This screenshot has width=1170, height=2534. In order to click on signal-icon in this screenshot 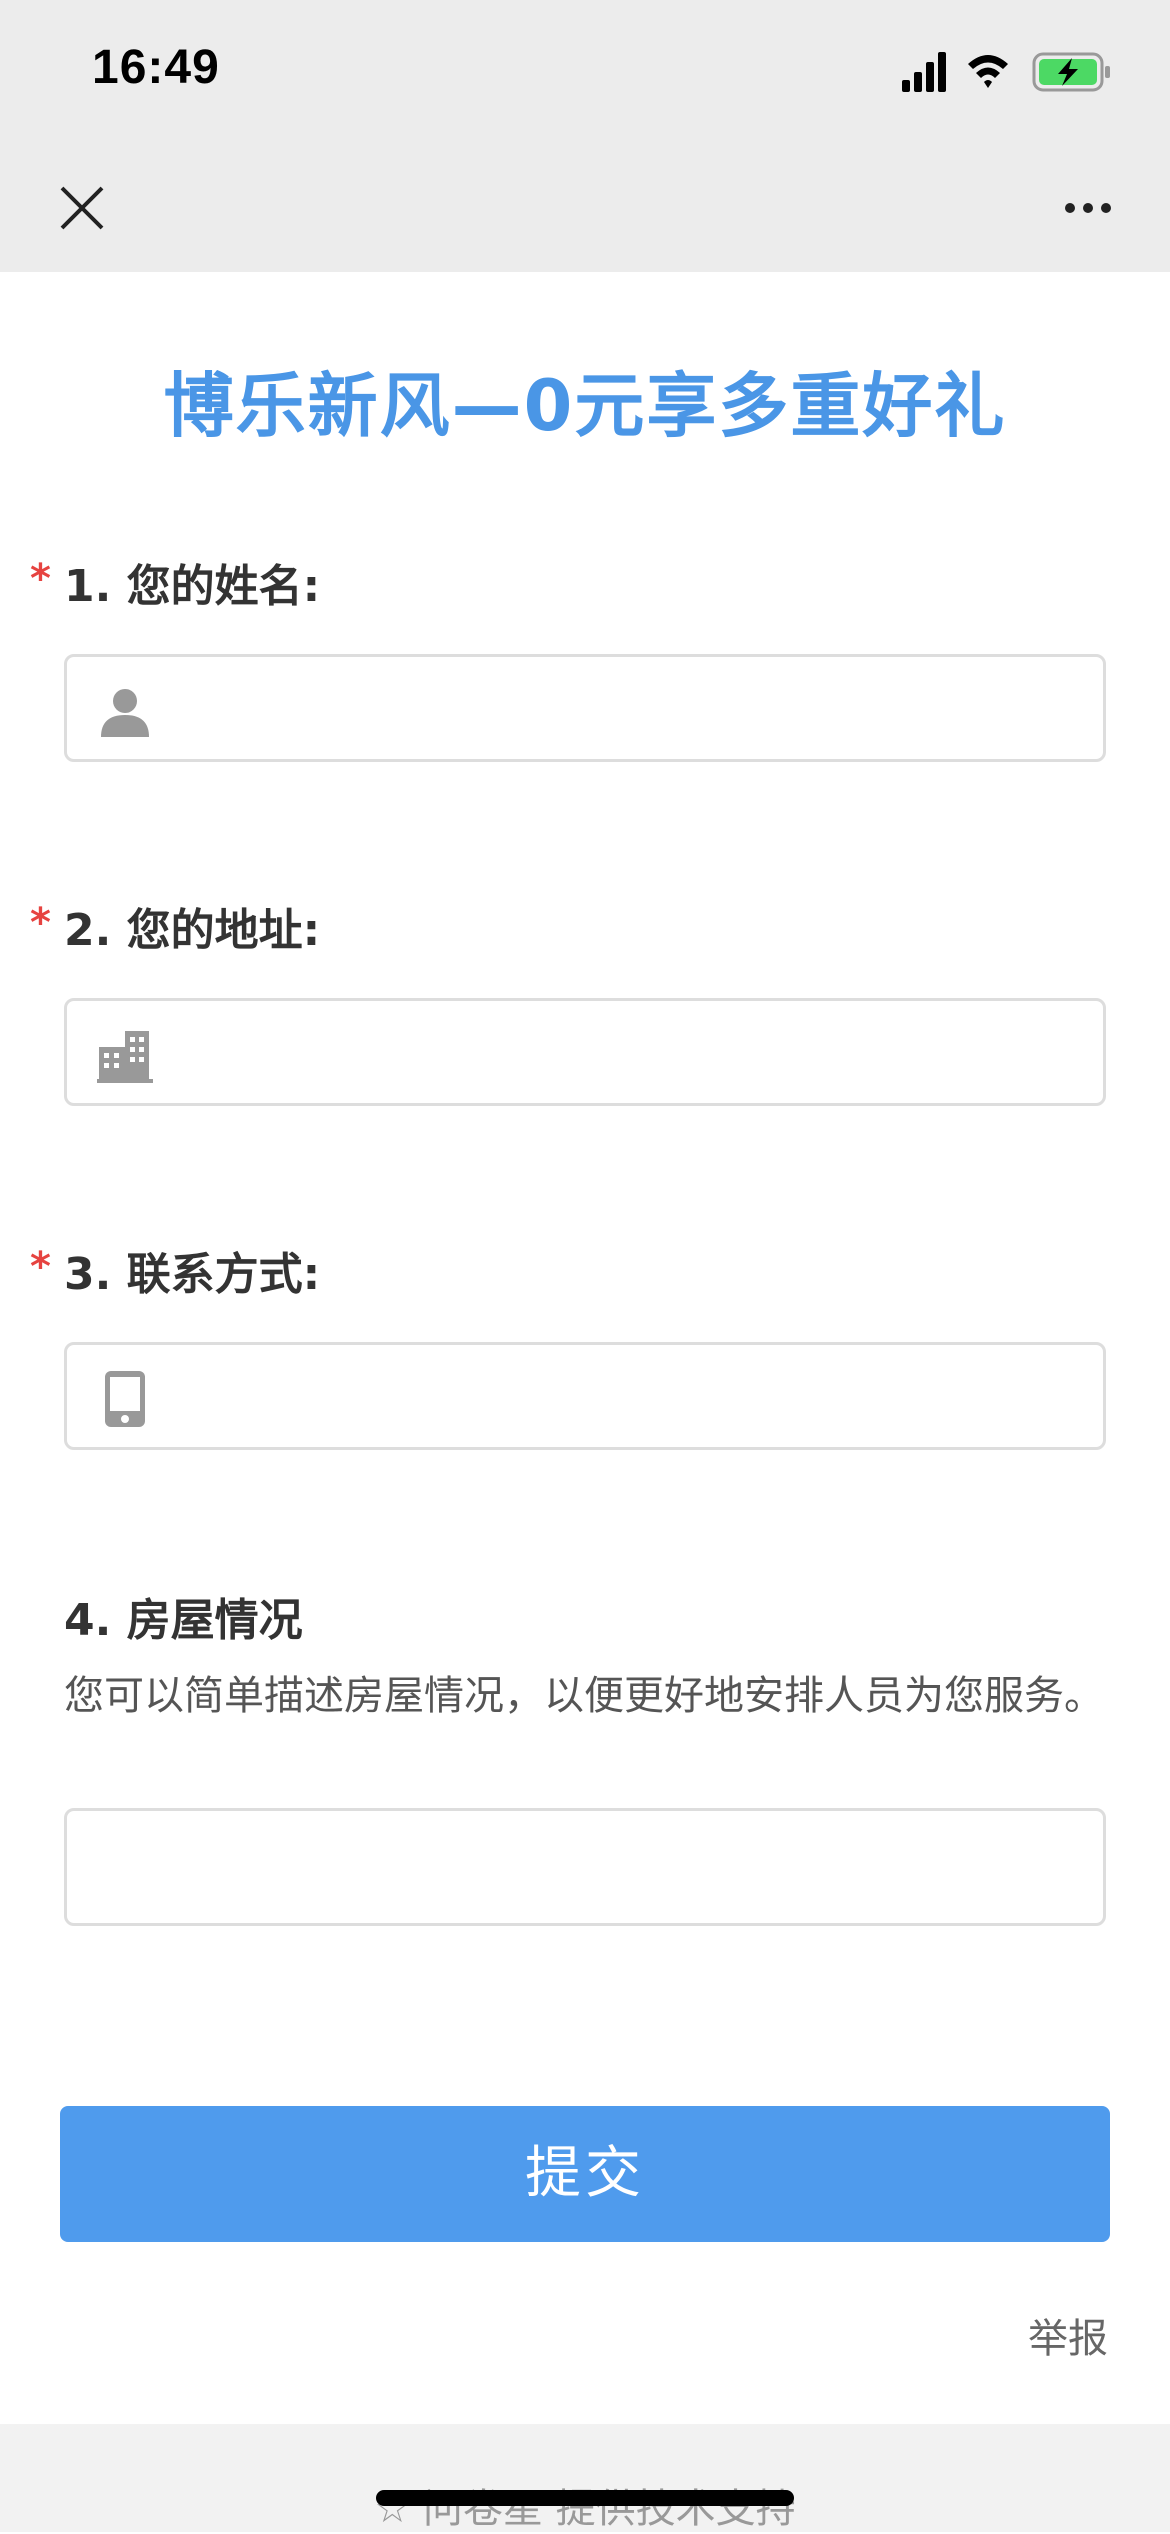, I will do `click(924, 72)`.